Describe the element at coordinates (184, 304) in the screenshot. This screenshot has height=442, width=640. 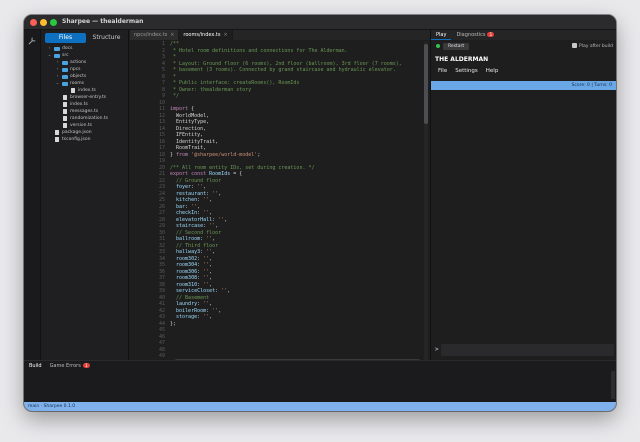
I see `code-token: laundry` at that location.